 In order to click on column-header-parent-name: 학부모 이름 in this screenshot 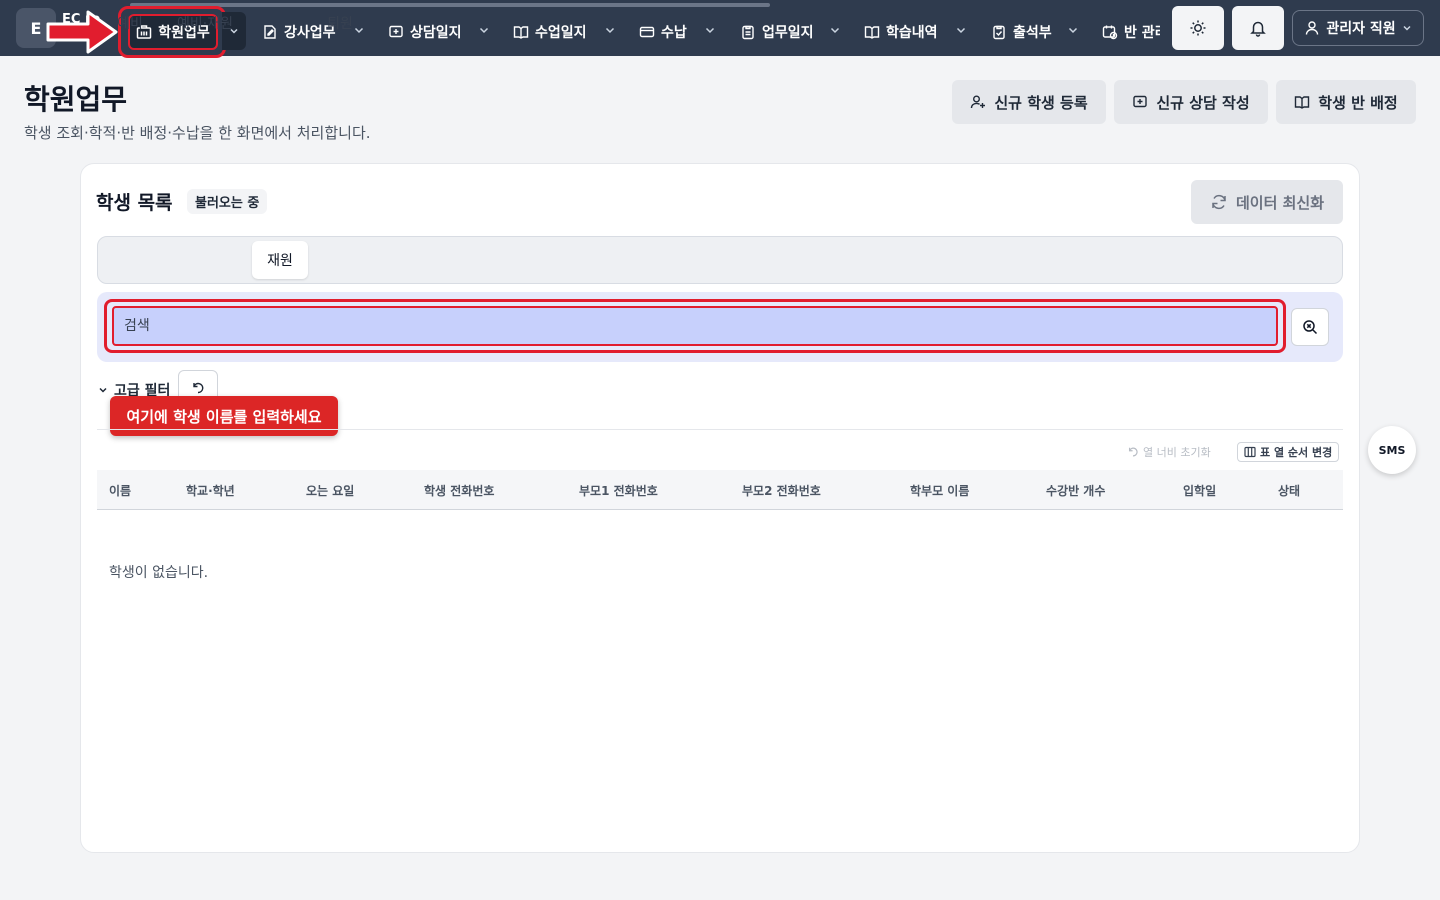, I will do `click(939, 490)`.